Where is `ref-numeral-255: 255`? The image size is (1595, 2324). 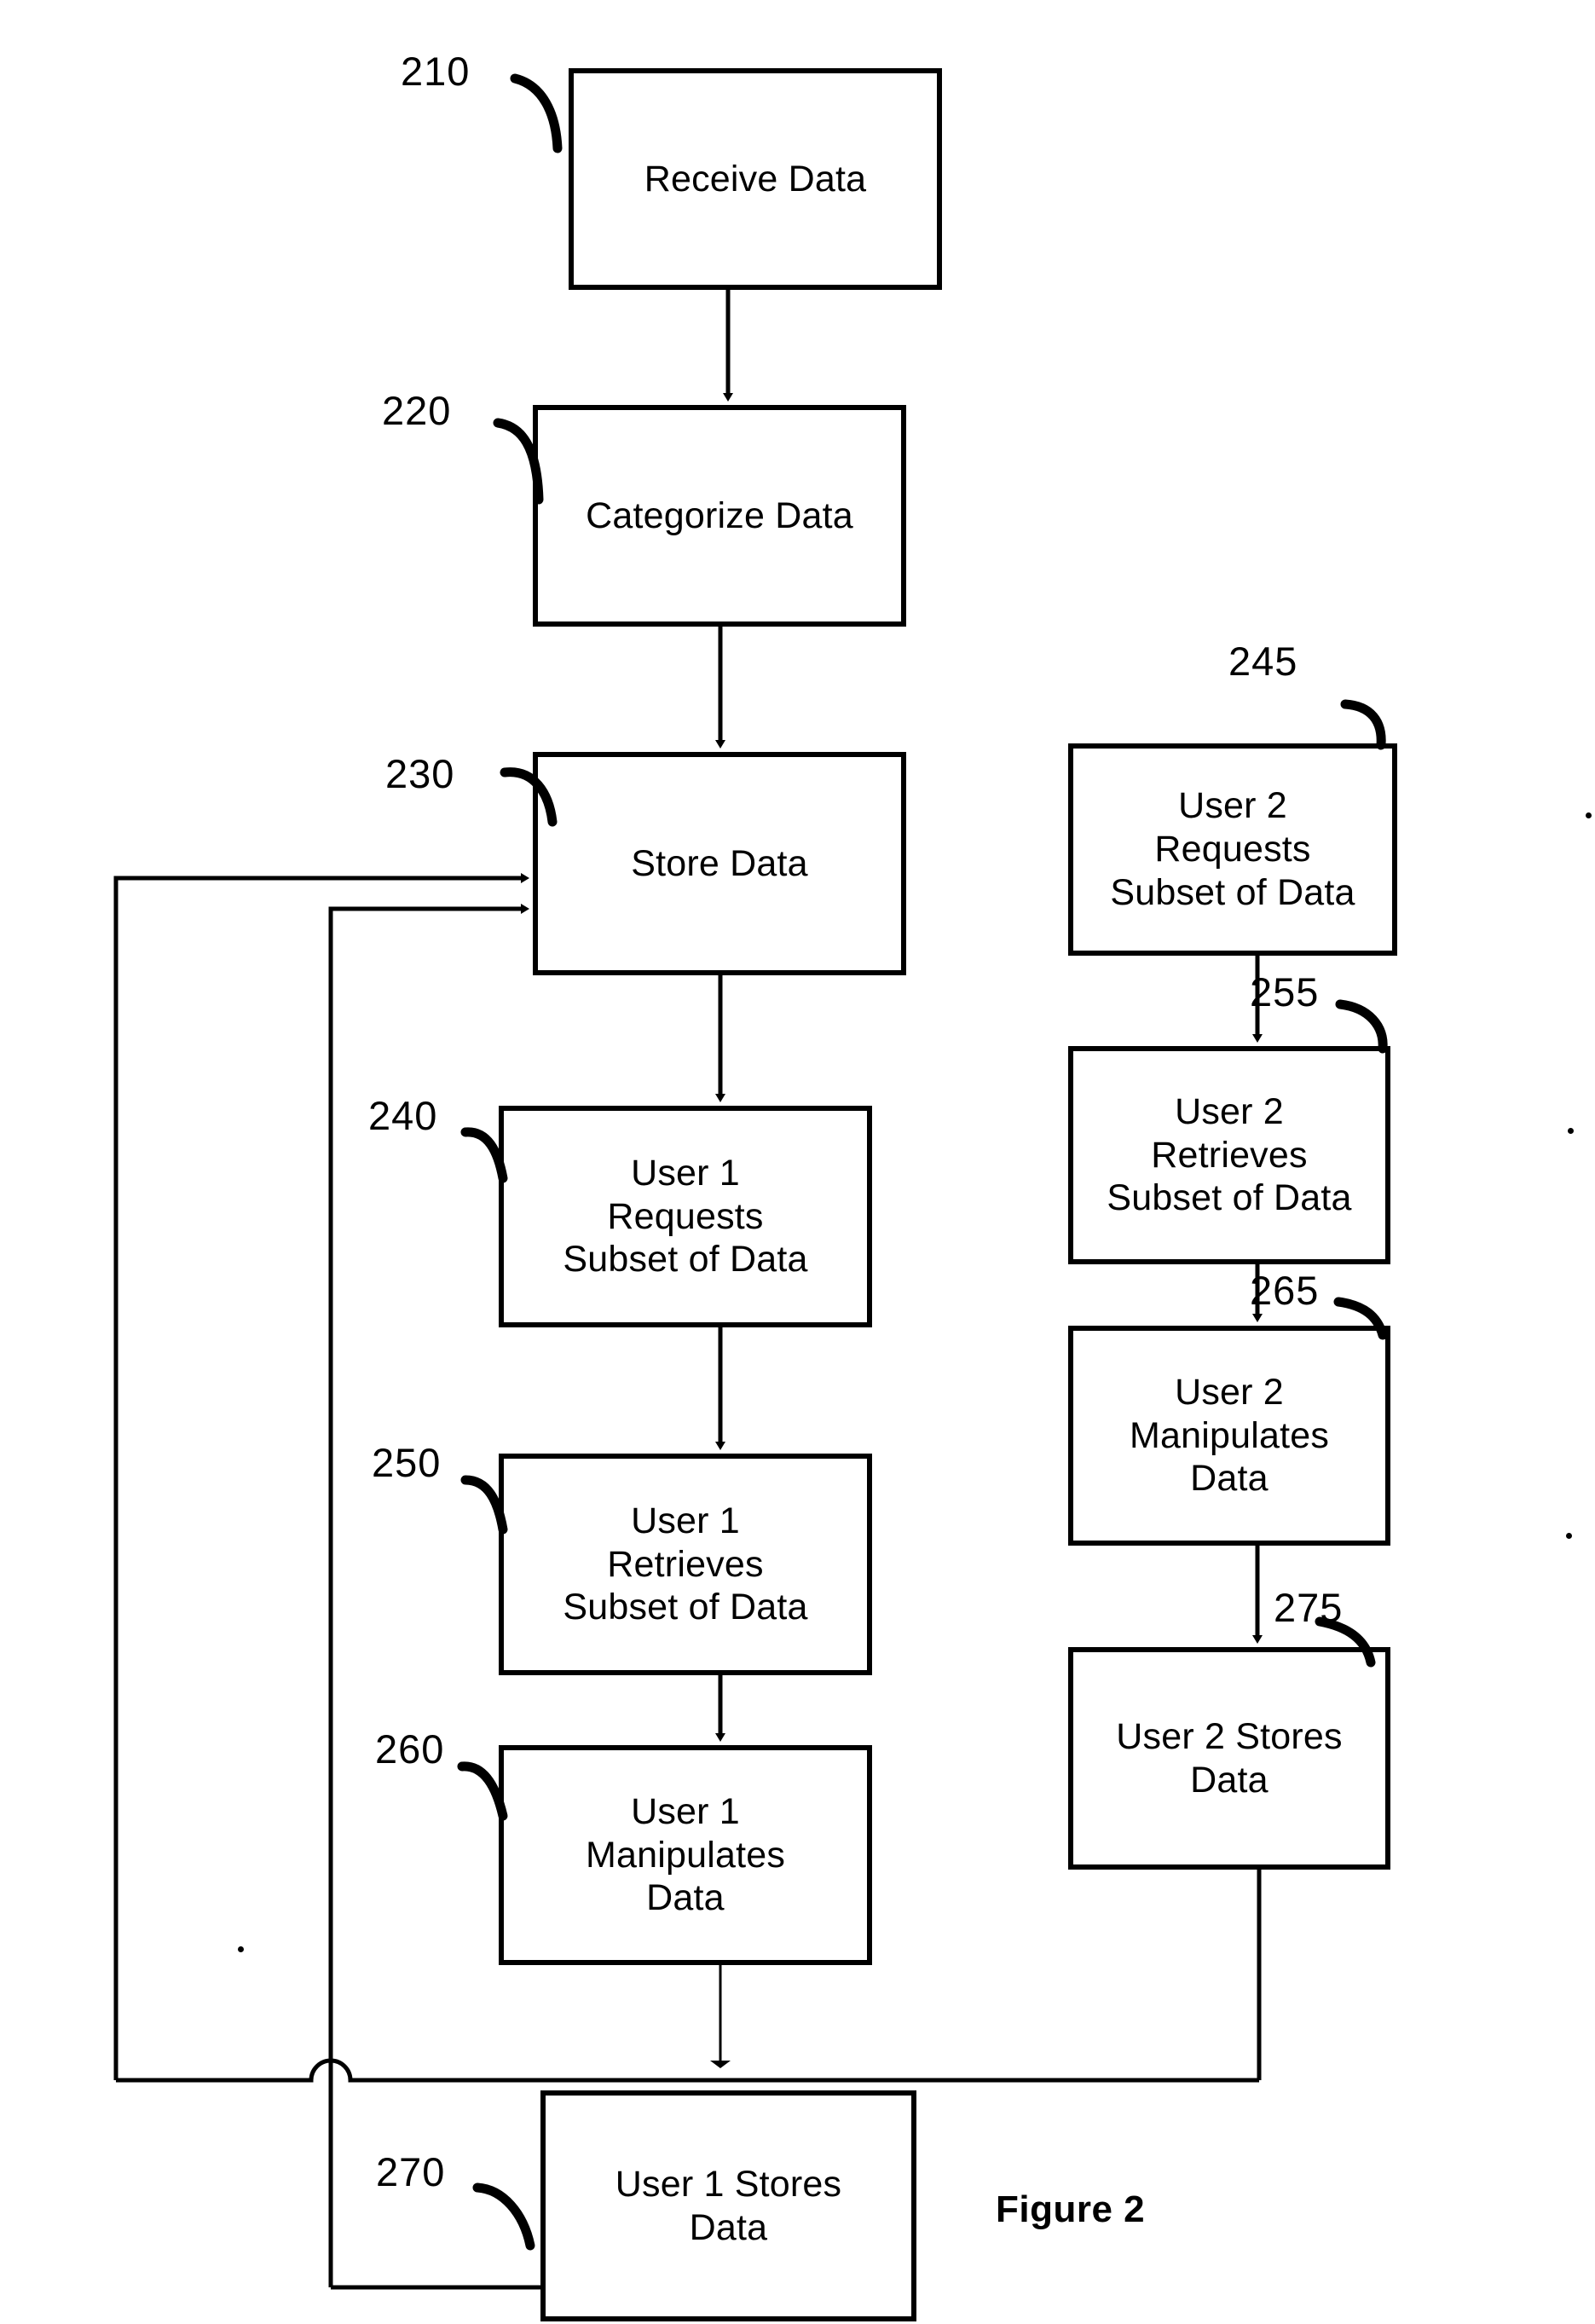
ref-numeral-255: 255 is located at coordinates (1285, 992).